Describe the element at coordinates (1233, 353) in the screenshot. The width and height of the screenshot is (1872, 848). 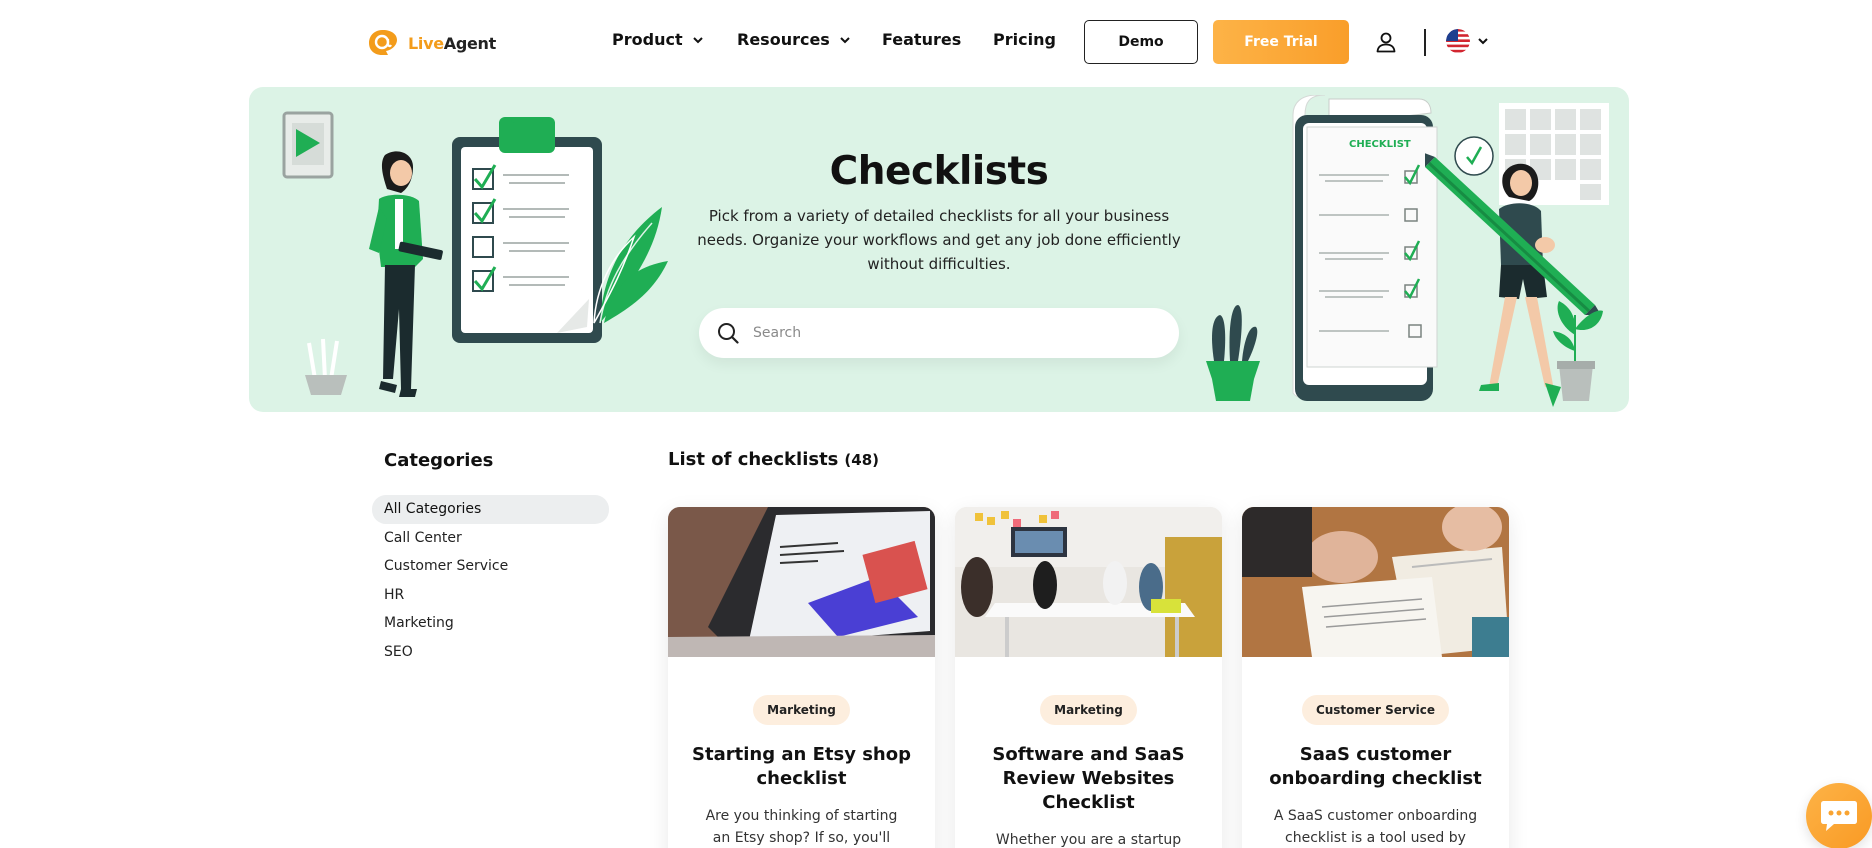
I see `cactus-plant-illustration` at that location.